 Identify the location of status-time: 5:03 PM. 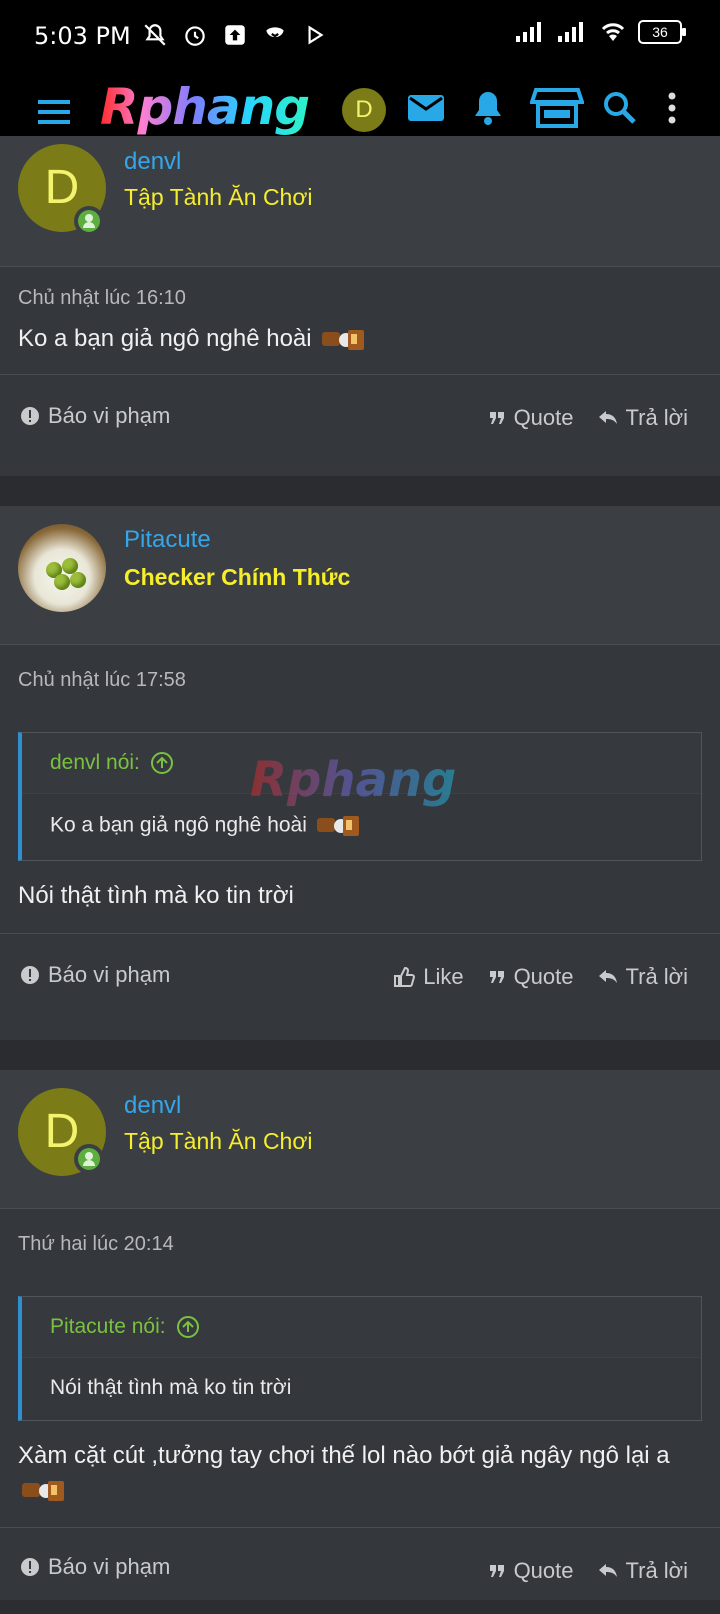
(82, 36).